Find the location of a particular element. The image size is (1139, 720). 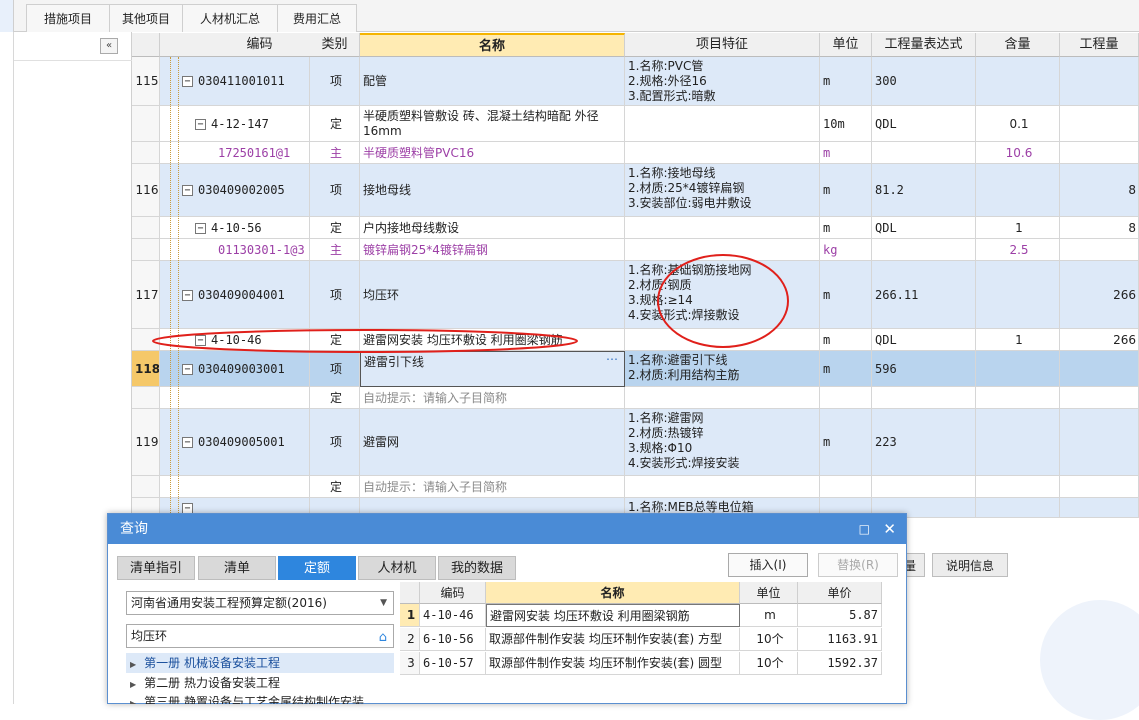

cell-code: −030409003001 is located at coordinates (235, 369).